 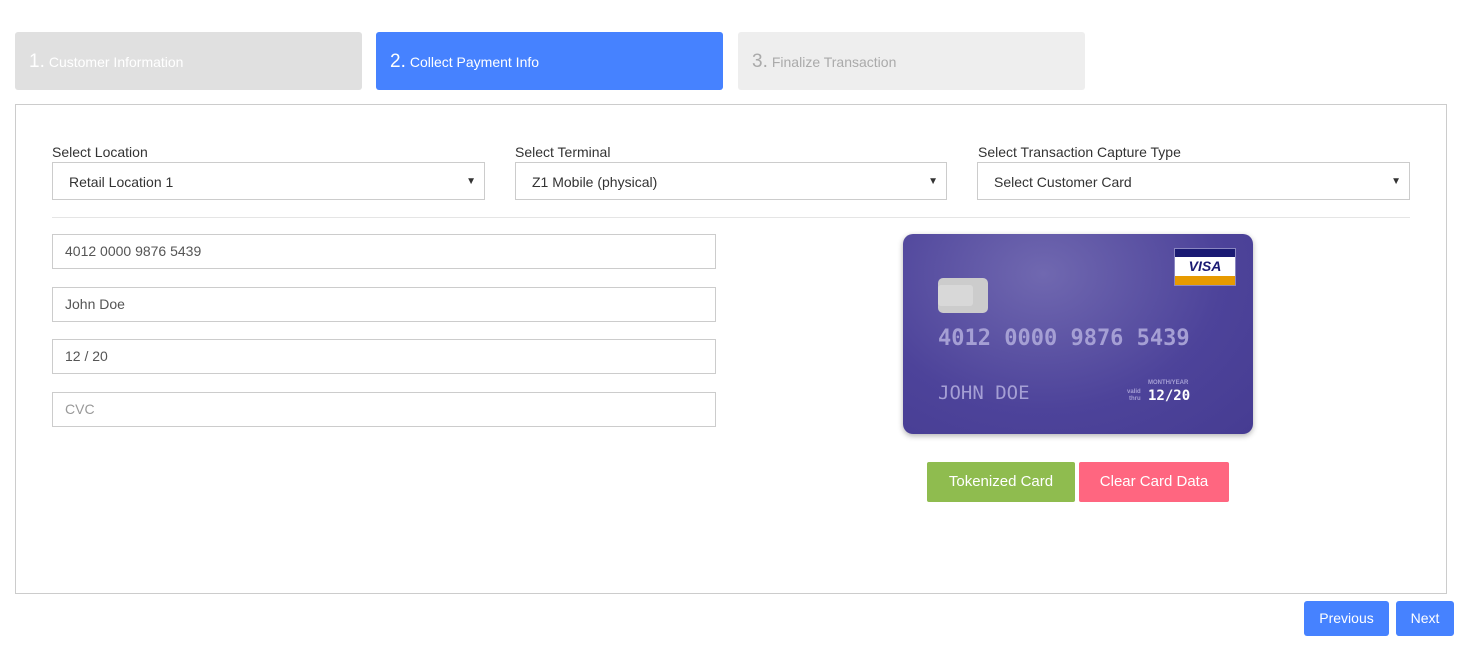 I want to click on thru-label: thru, so click(x=1135, y=399).